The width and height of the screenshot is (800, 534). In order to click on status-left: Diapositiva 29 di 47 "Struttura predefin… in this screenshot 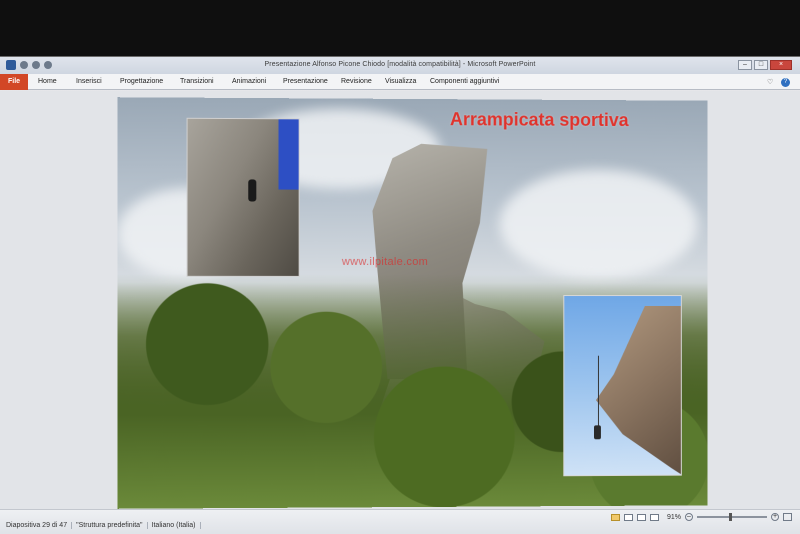, I will do `click(101, 525)`.